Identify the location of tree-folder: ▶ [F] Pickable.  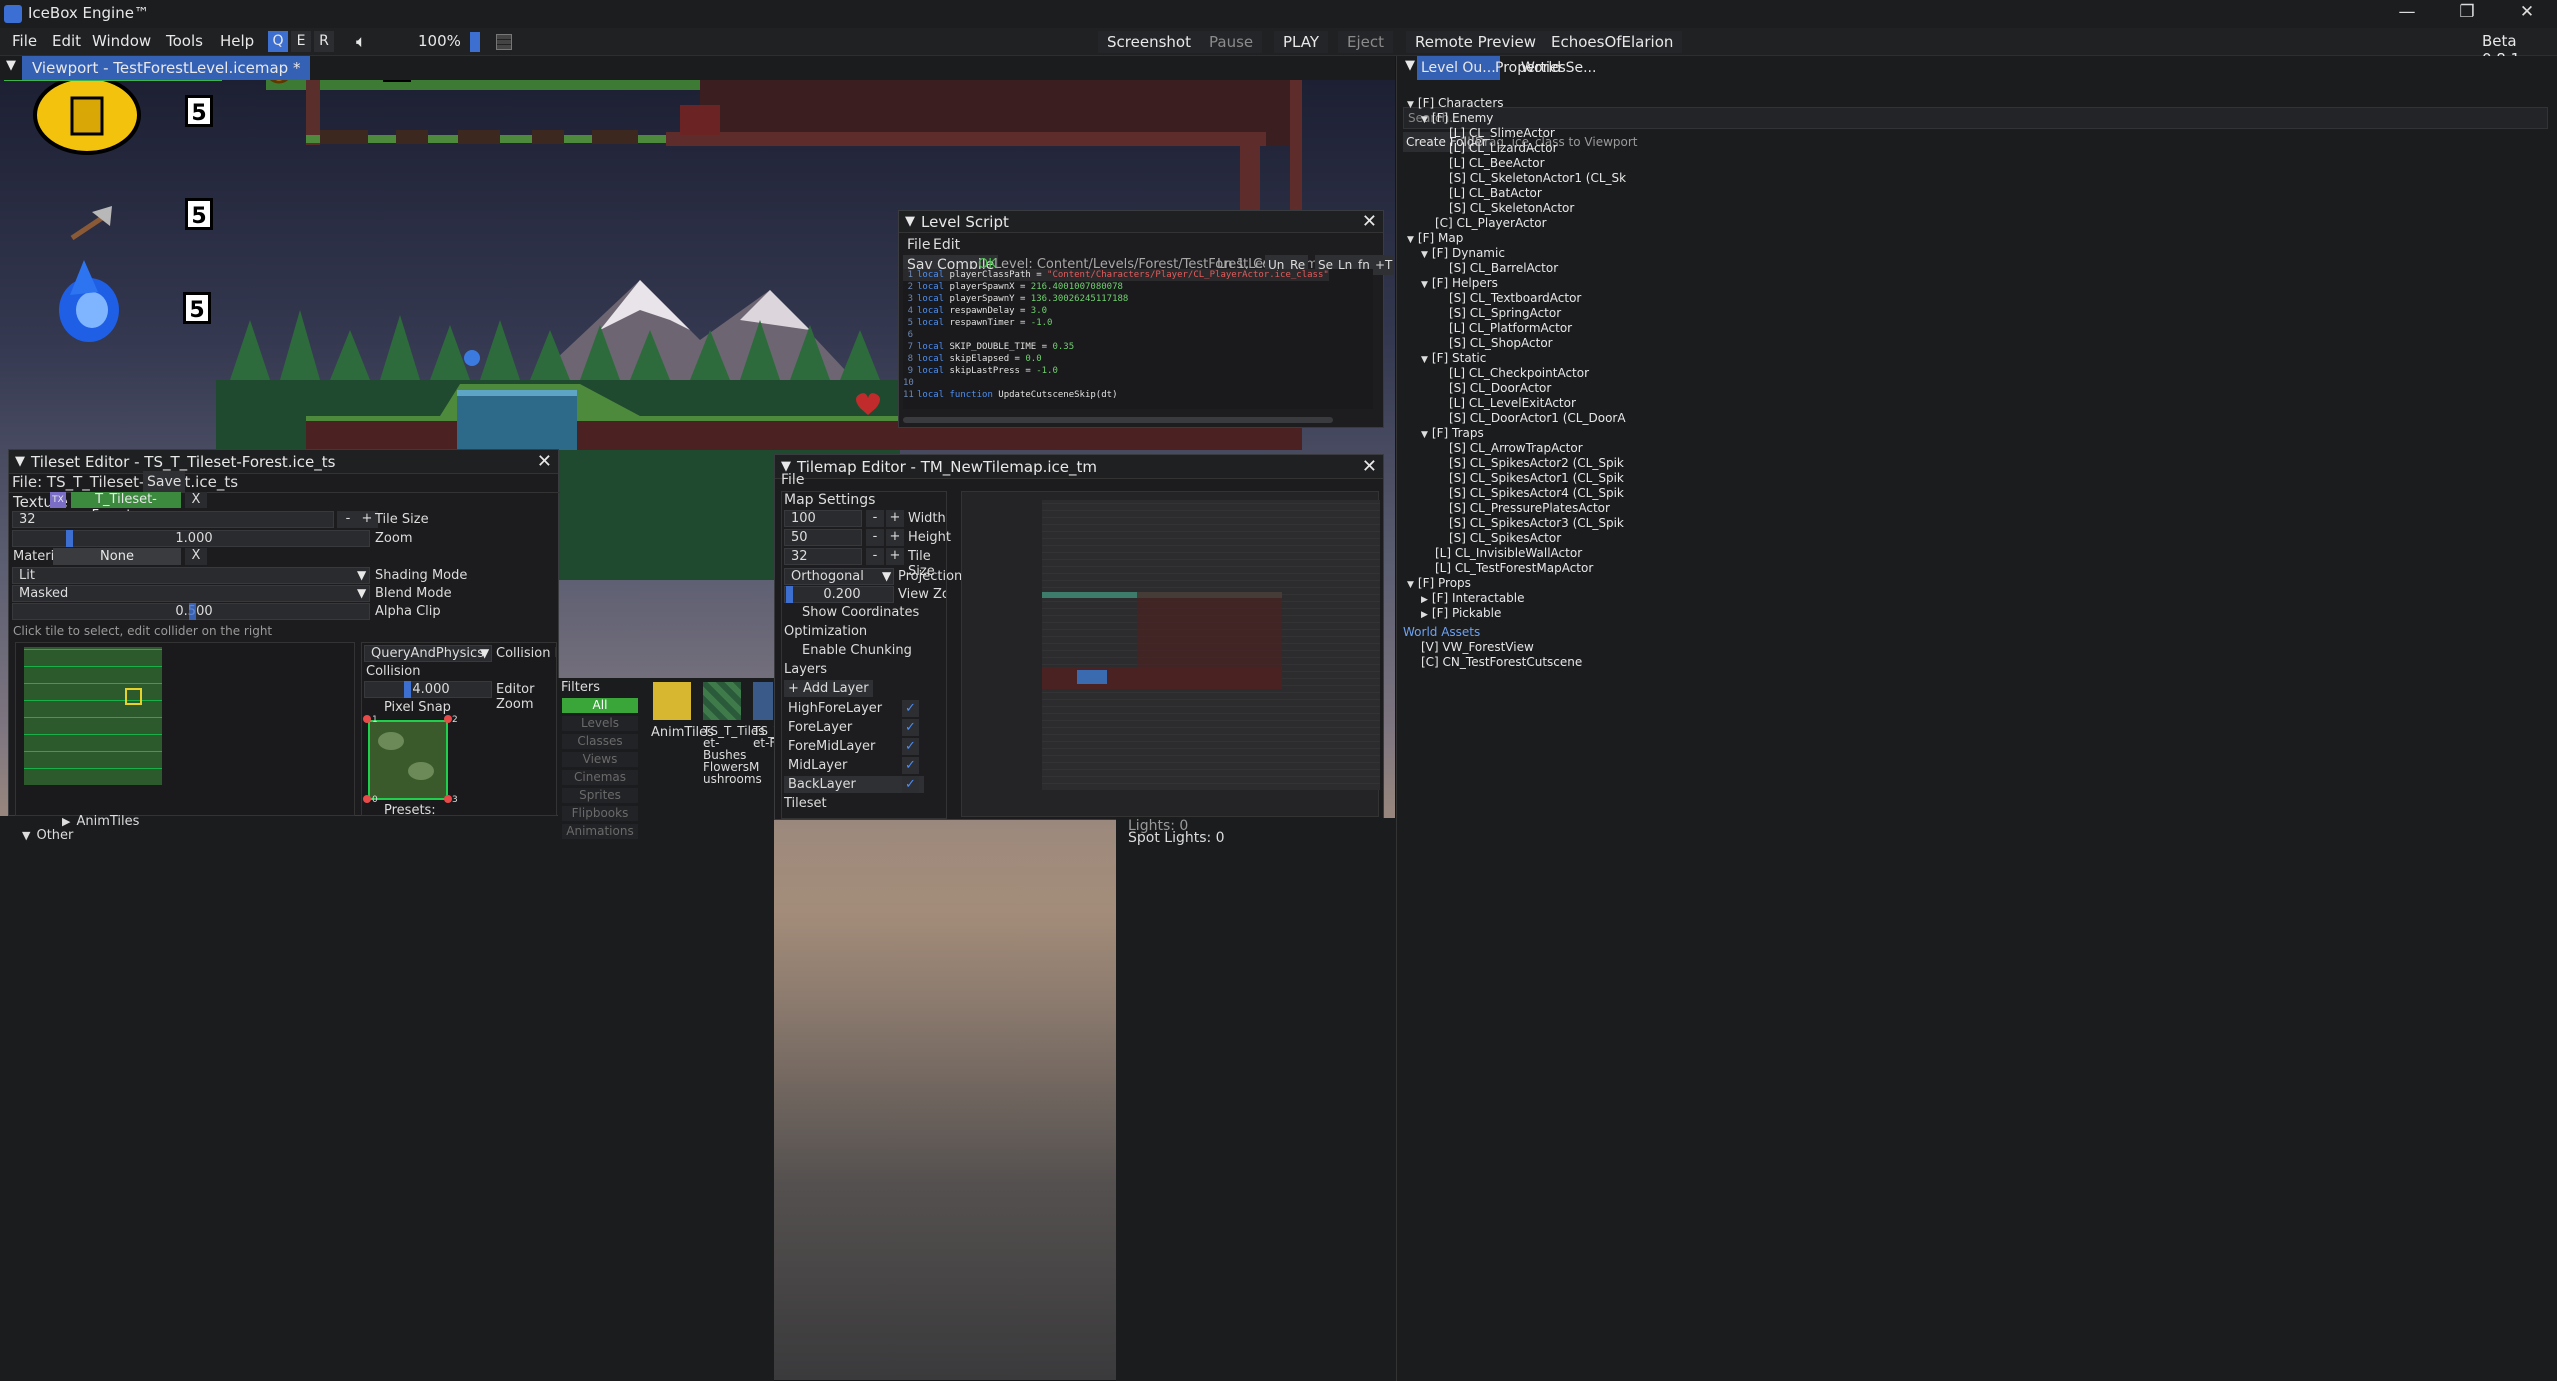
(1461, 613).